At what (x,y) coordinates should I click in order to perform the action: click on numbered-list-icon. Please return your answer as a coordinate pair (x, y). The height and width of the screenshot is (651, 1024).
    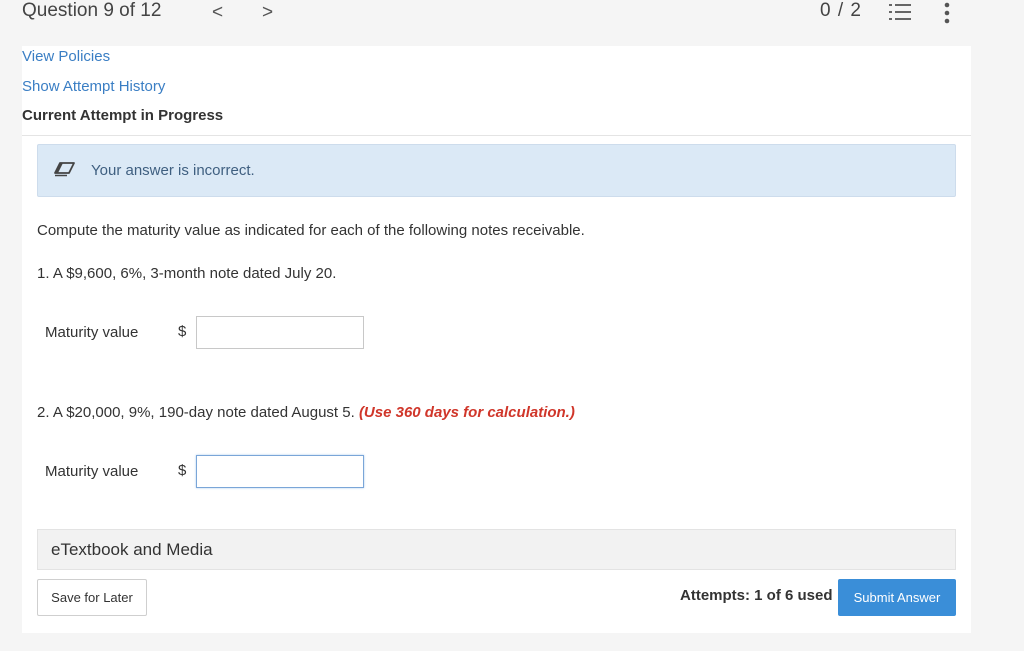
    Looking at the image, I should click on (900, 12).